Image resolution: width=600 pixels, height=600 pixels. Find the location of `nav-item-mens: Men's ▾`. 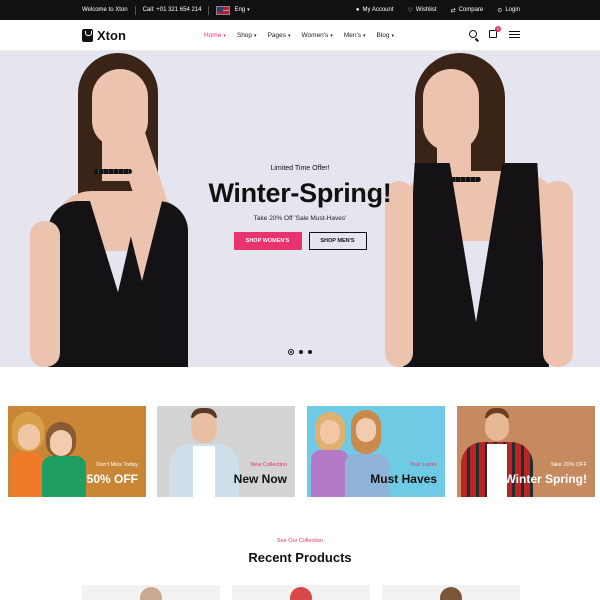

nav-item-mens: Men's ▾ is located at coordinates (355, 35).